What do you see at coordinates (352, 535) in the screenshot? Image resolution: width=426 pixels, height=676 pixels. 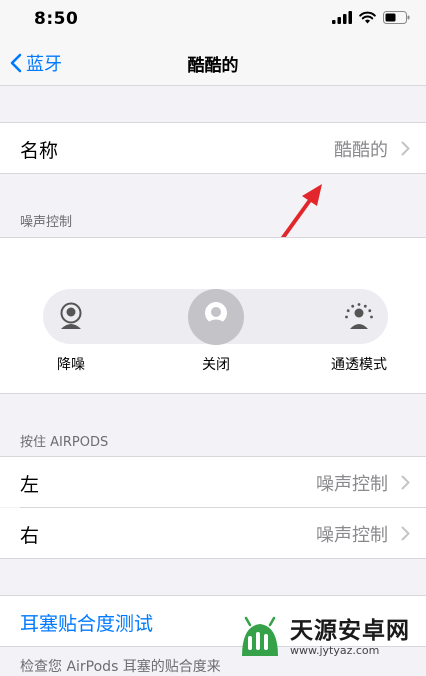 I see `press-hold-right-value: 噪声控制` at bounding box center [352, 535].